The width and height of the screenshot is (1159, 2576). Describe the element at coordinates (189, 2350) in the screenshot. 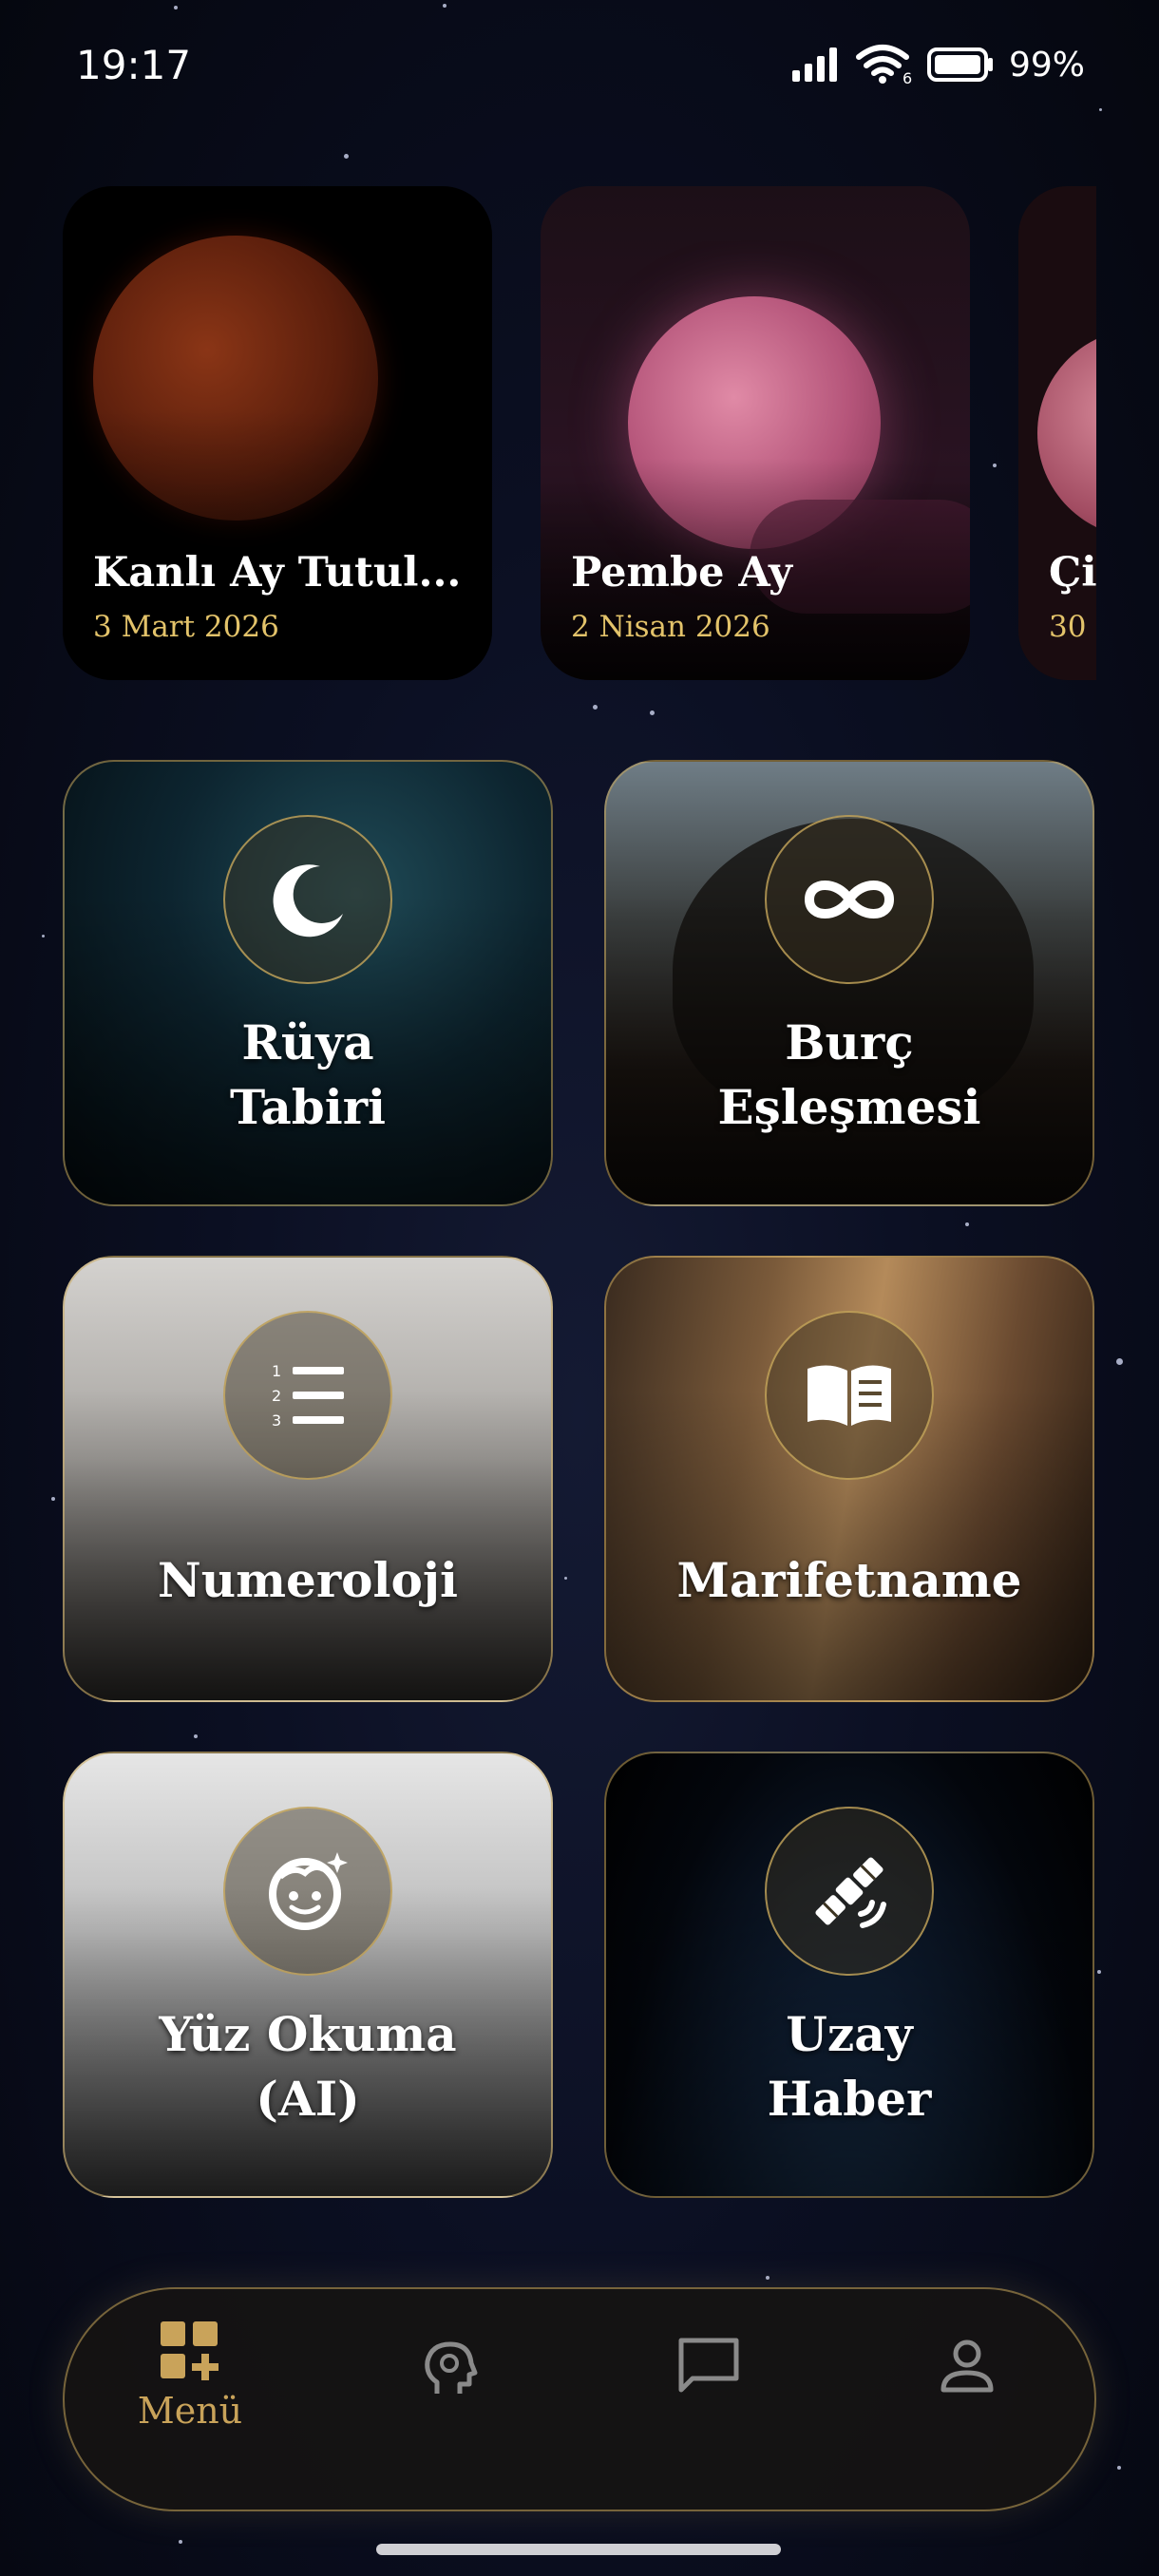

I see `menu-icon` at that location.